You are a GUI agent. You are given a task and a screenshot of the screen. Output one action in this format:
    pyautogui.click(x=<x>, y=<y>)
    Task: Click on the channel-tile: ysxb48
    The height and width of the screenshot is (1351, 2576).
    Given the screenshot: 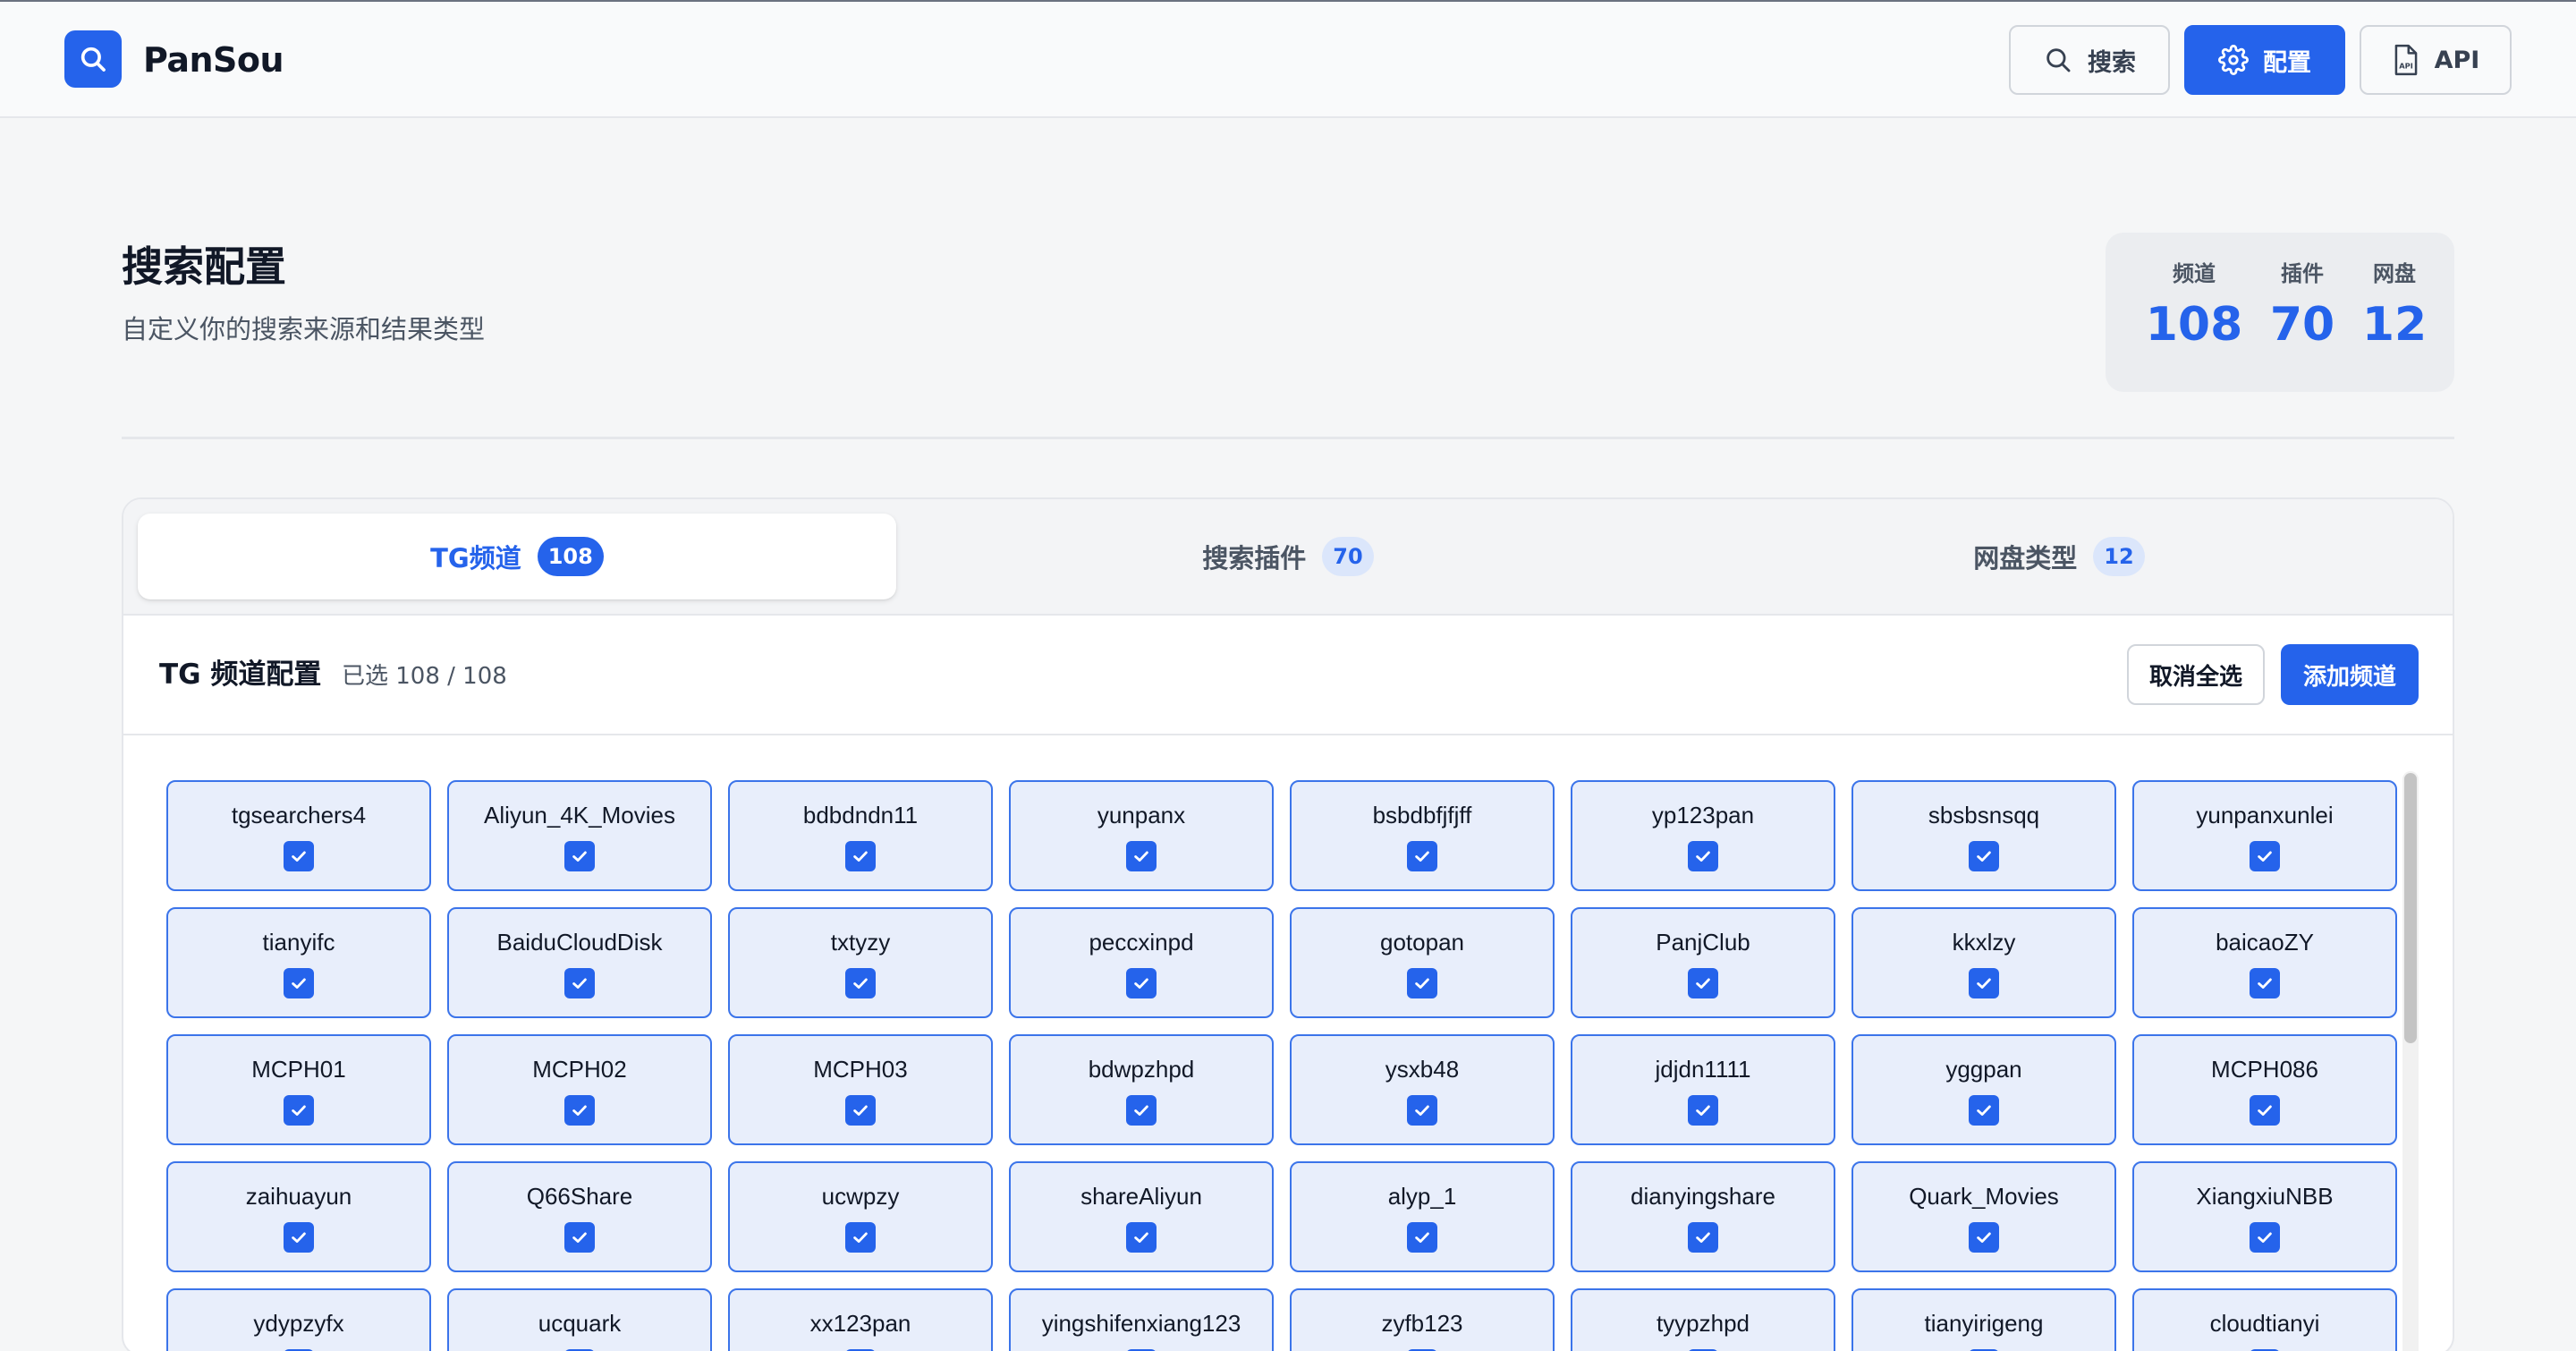 What is the action you would take?
    pyautogui.click(x=1422, y=1089)
    